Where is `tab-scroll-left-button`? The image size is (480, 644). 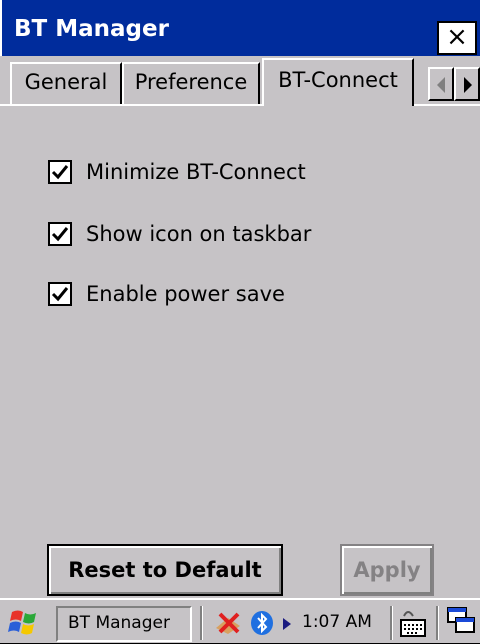
tab-scroll-left-button is located at coordinates (441, 84).